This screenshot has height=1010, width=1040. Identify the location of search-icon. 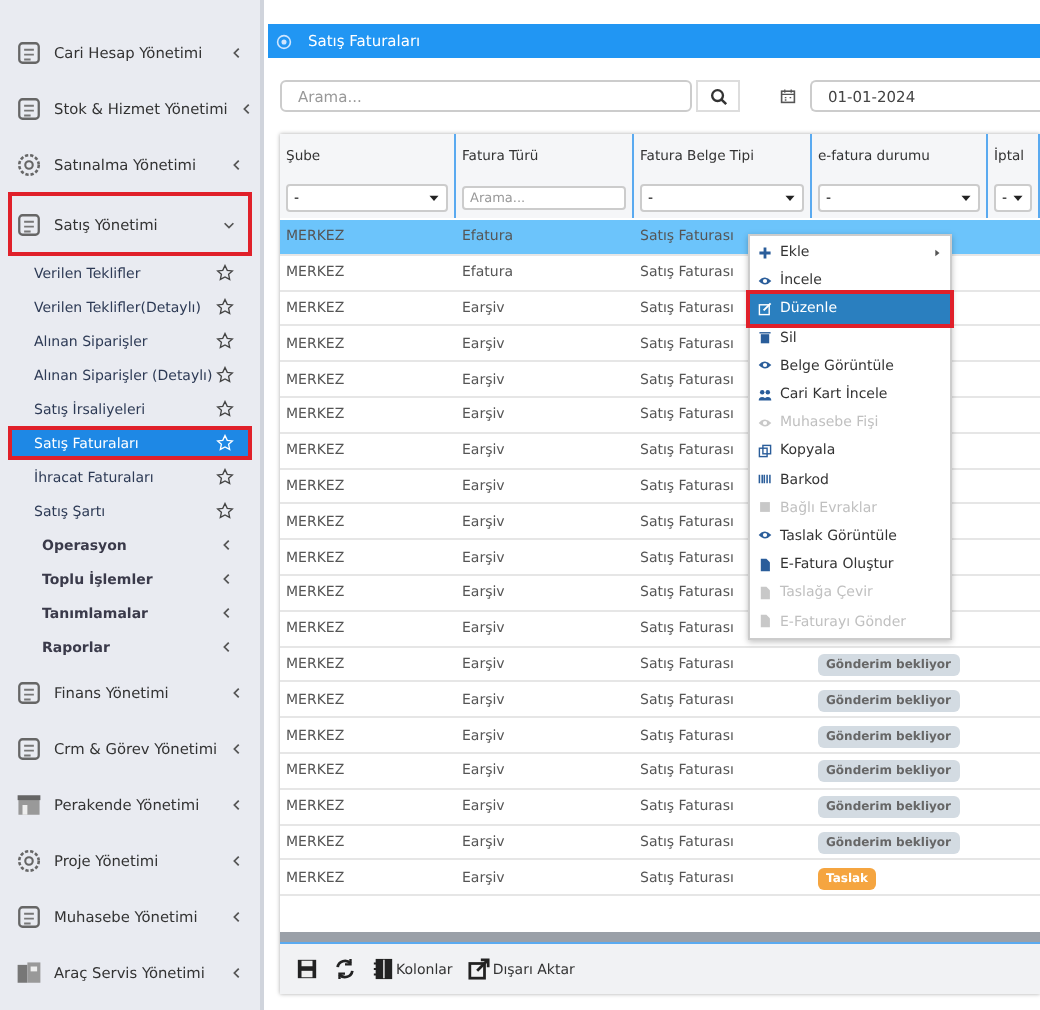
(718, 96).